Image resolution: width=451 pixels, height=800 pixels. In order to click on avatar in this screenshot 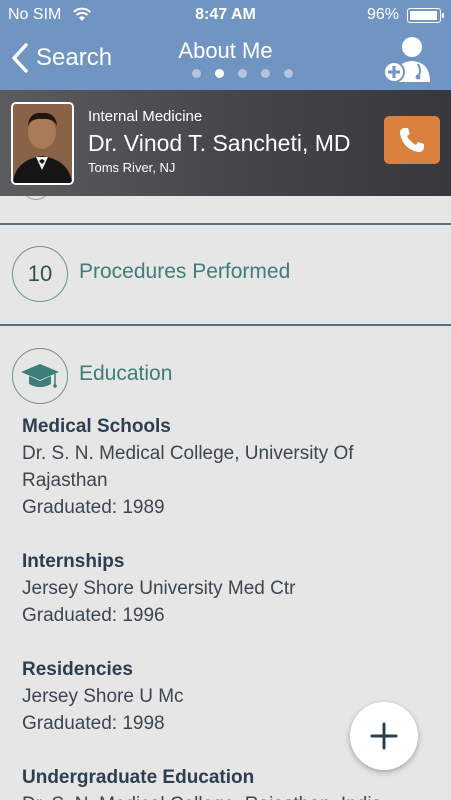, I will do `click(42, 143)`.